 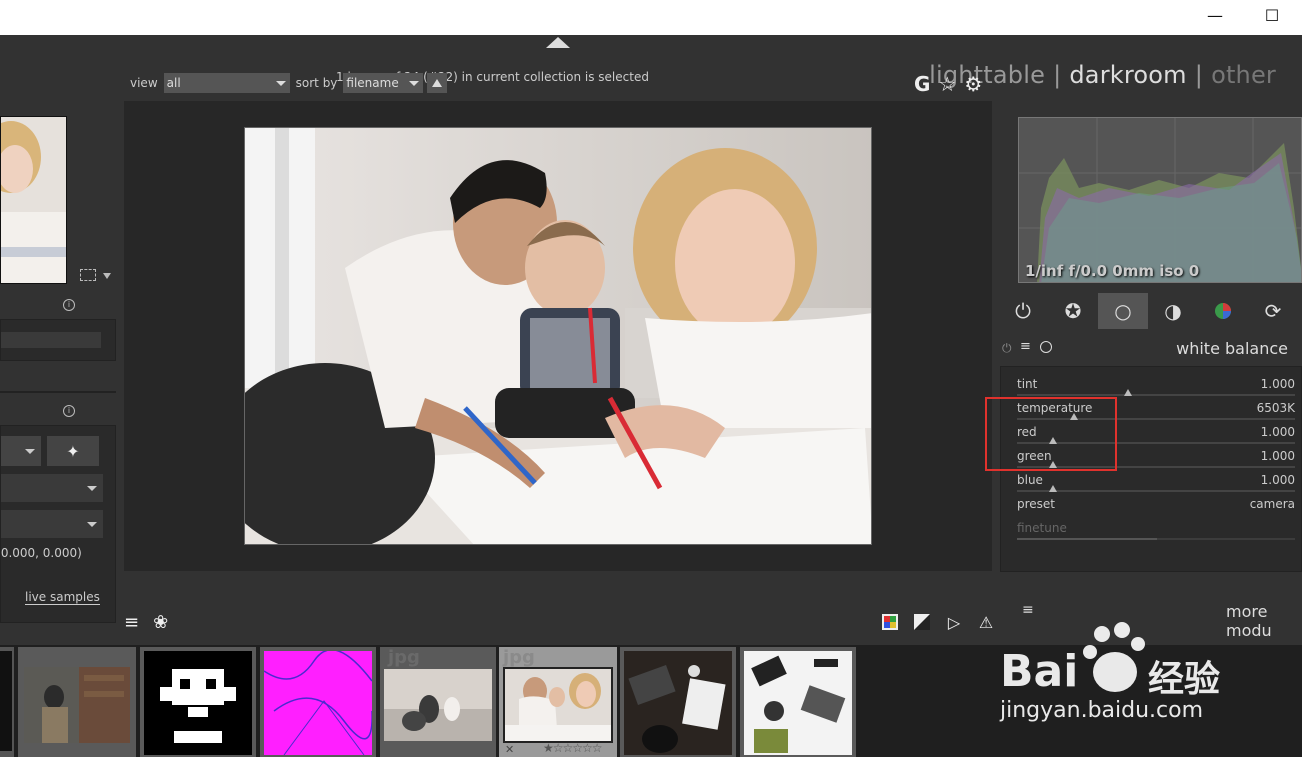 What do you see at coordinates (1272, 16) in the screenshot?
I see `maximize-icon: ☐` at bounding box center [1272, 16].